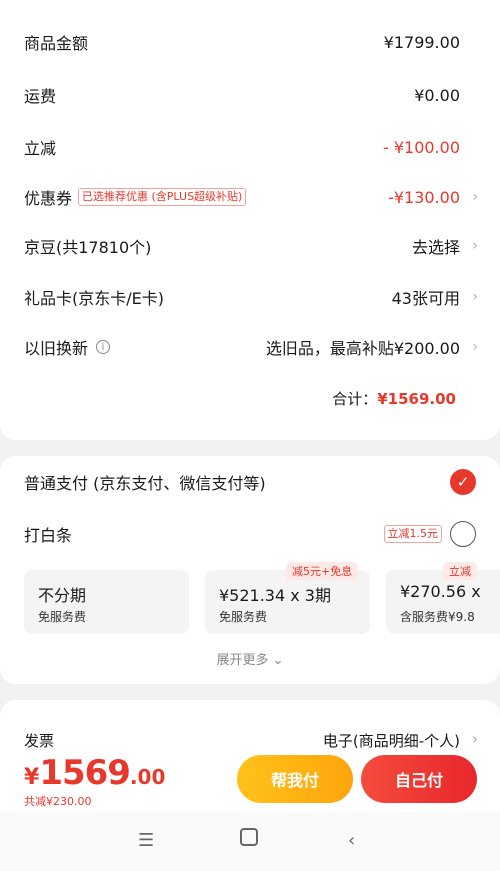 This screenshot has width=500, height=871. What do you see at coordinates (146, 840) in the screenshot?
I see `menu-icon: ☰` at bounding box center [146, 840].